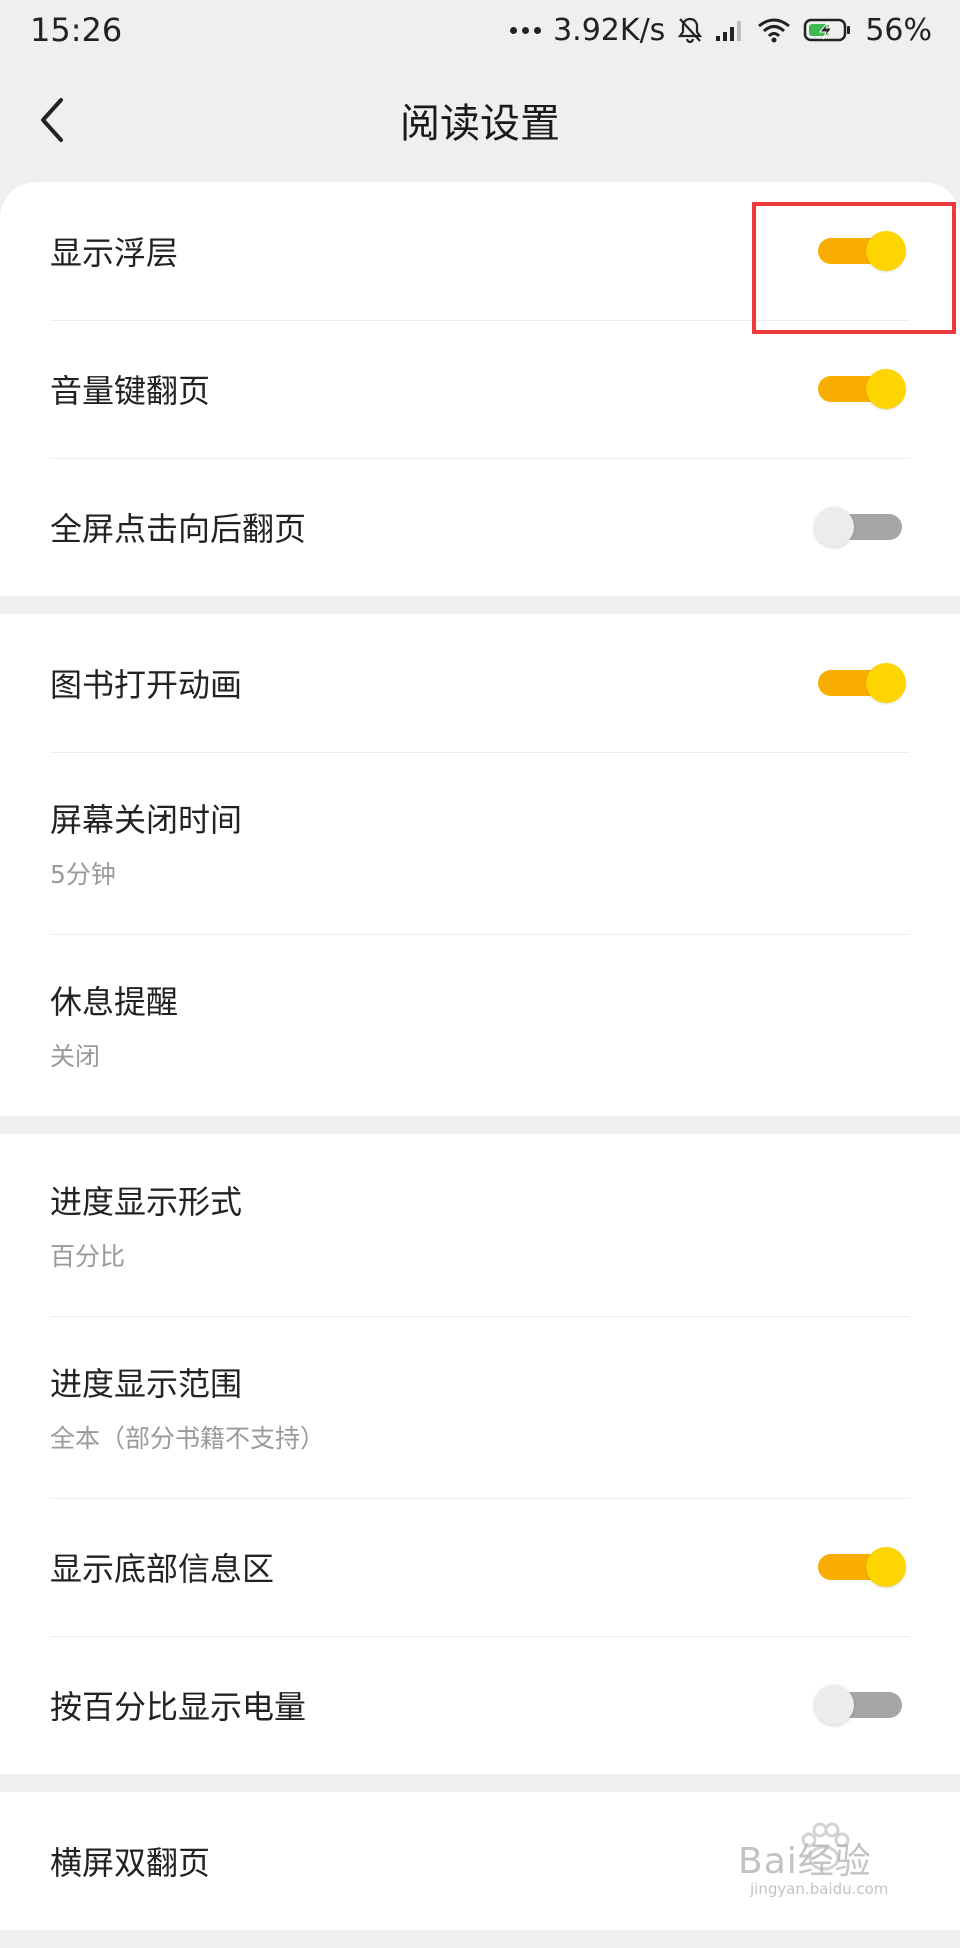  Describe the element at coordinates (130, 391) in the screenshot. I see `setting-label: 音量键翻页` at that location.